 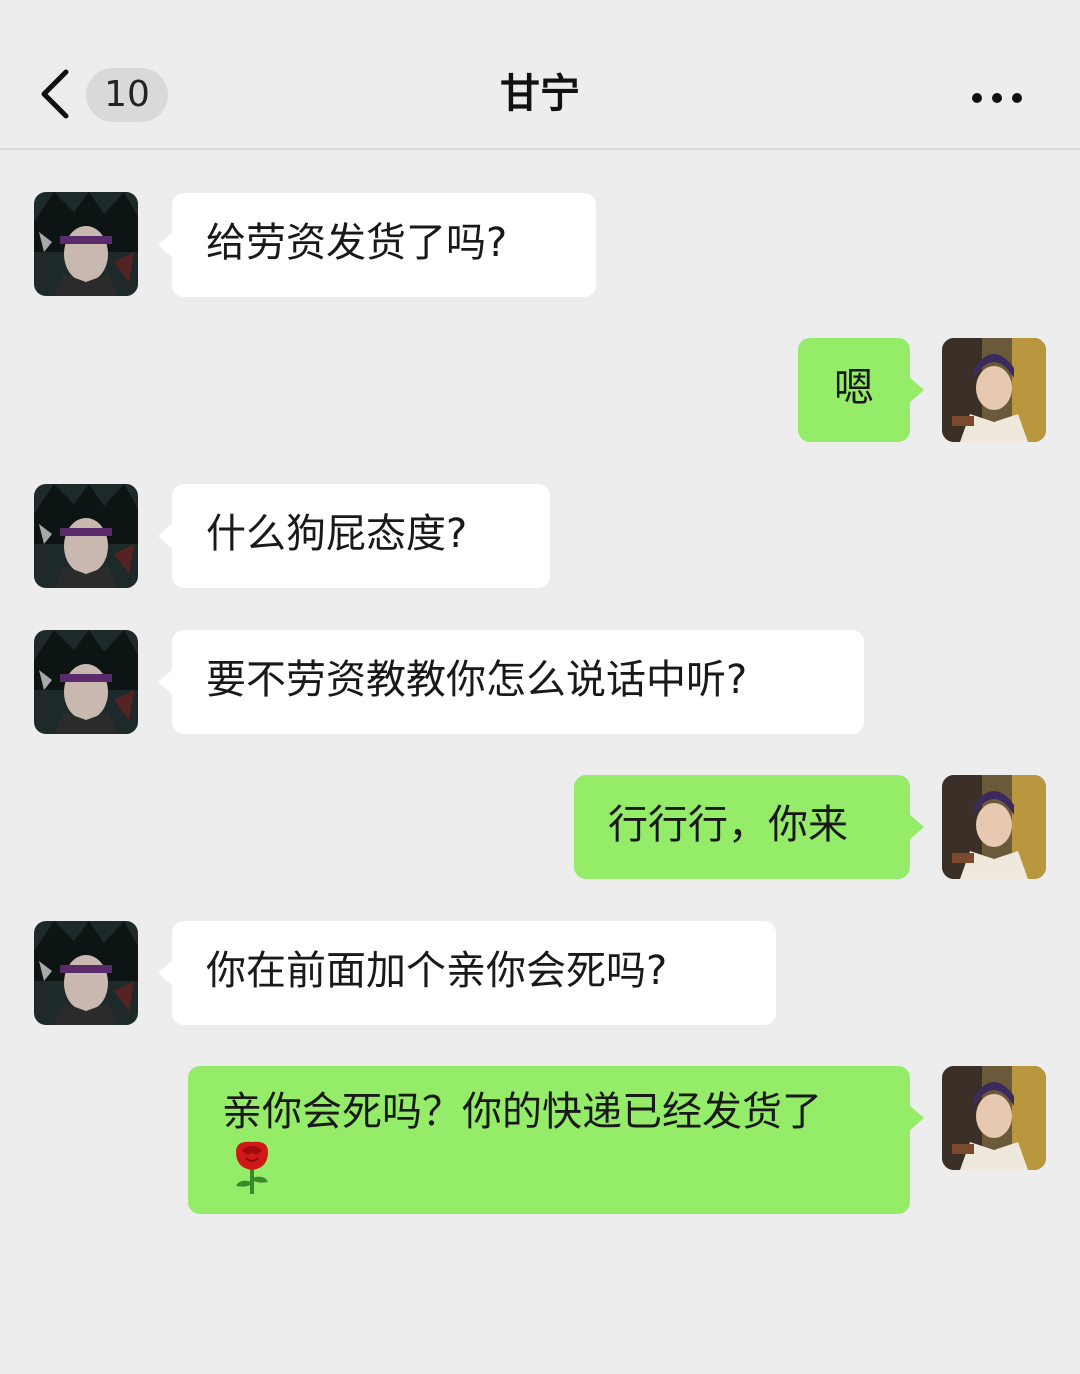 What do you see at coordinates (377, 245) in the screenshot?
I see `message-bubble-incoming: 给劳资发货了吗?` at bounding box center [377, 245].